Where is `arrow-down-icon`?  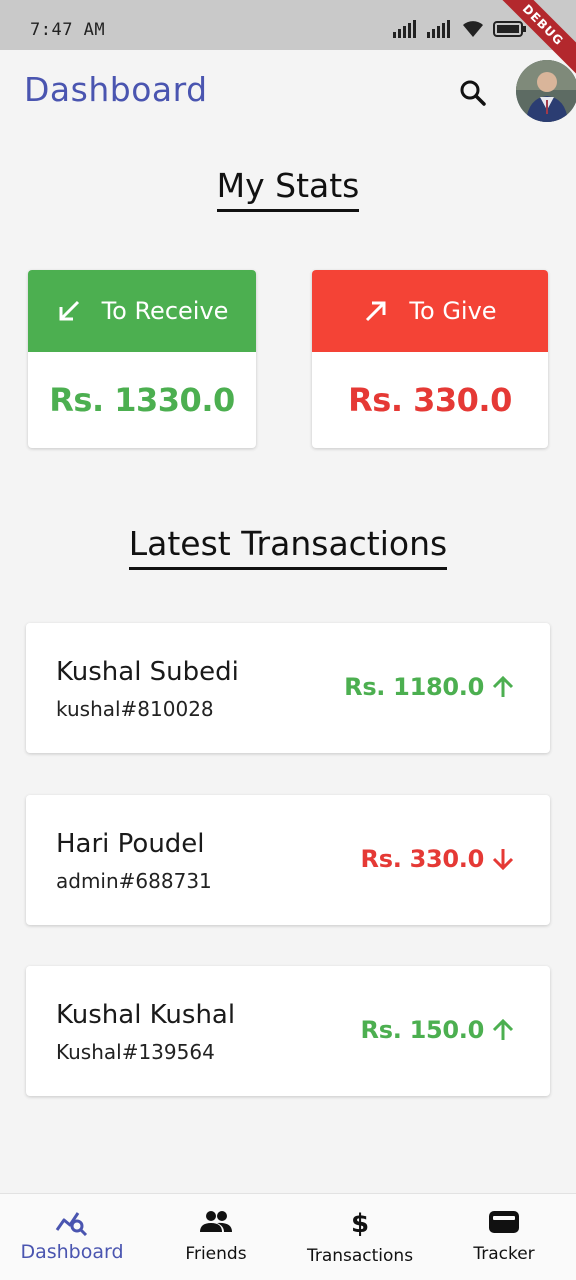 arrow-down-icon is located at coordinates (503, 860).